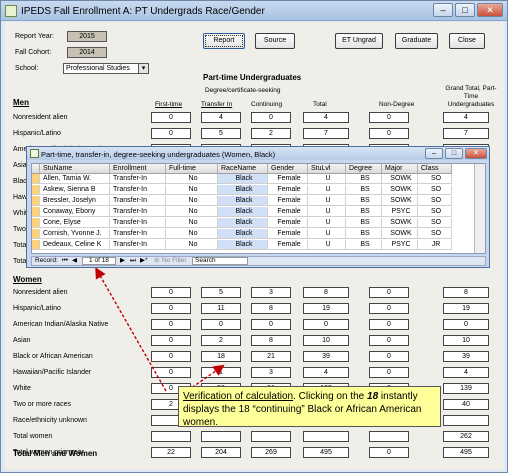 The height and width of the screenshot is (474, 508). Describe the element at coordinates (75, 190) in the screenshot. I see `grid-cell: Askew, Sienna B` at that location.